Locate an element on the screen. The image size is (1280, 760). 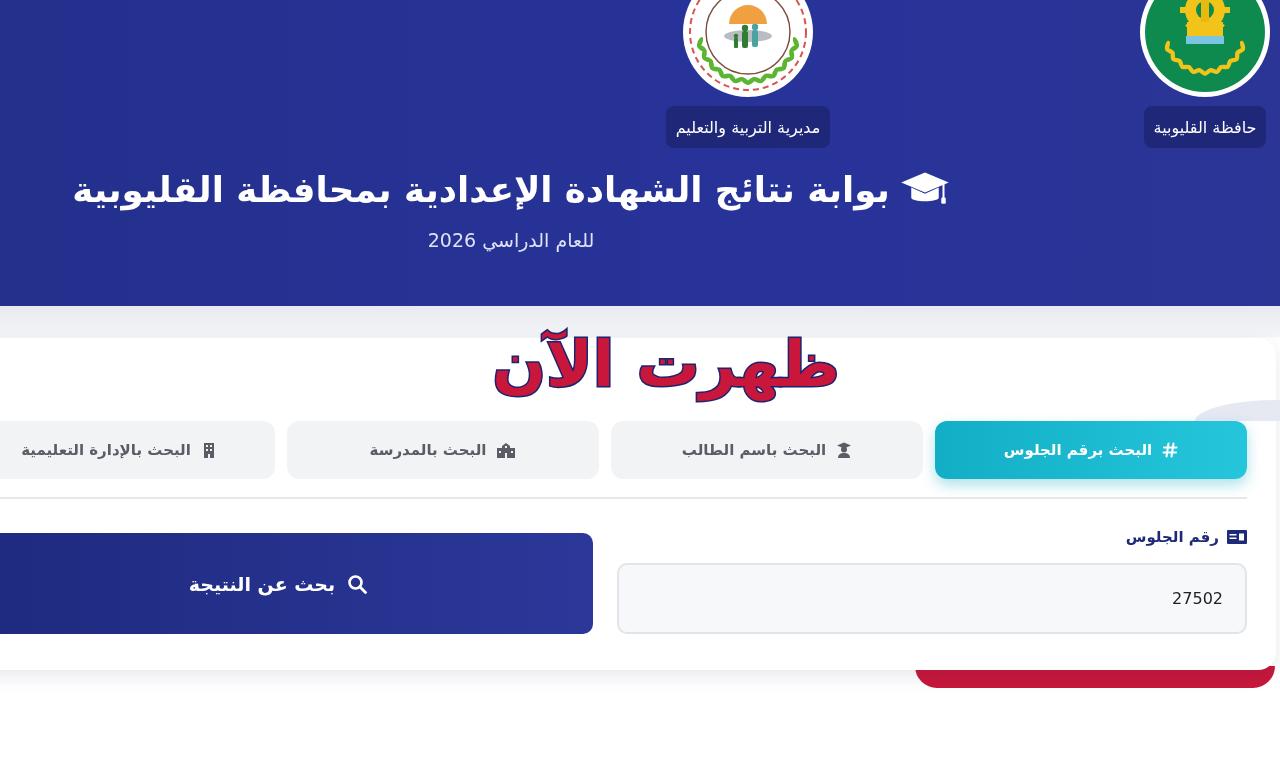
logo-caption: مديرية التربية والتعليم is located at coordinates (748, 127).